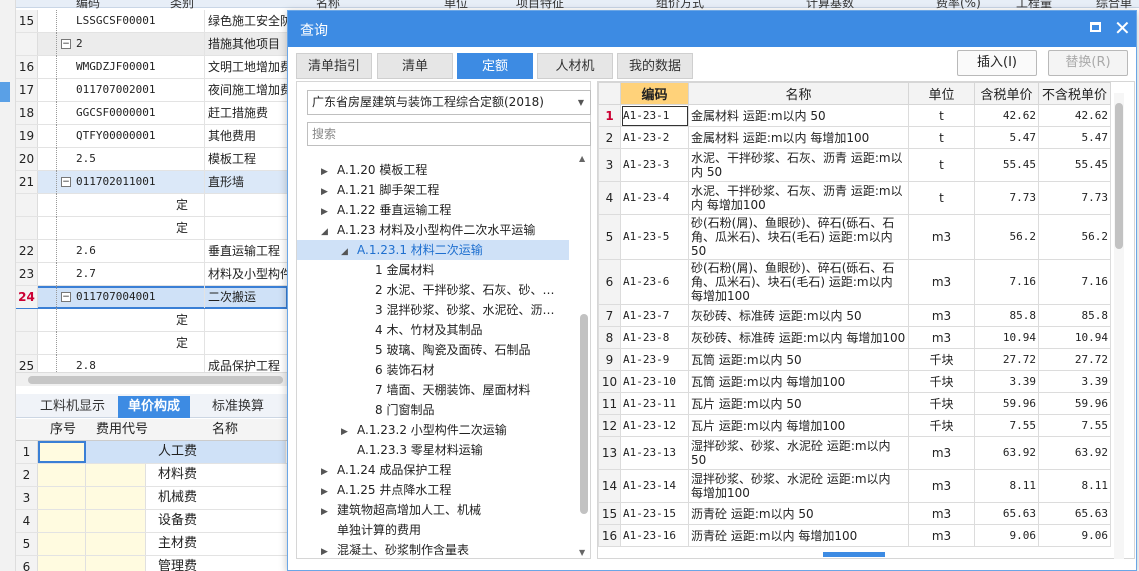 The width and height of the screenshot is (1139, 571). What do you see at coordinates (1074, 282) in the screenshot?
I see `quota-notax-price: 7.16` at bounding box center [1074, 282].